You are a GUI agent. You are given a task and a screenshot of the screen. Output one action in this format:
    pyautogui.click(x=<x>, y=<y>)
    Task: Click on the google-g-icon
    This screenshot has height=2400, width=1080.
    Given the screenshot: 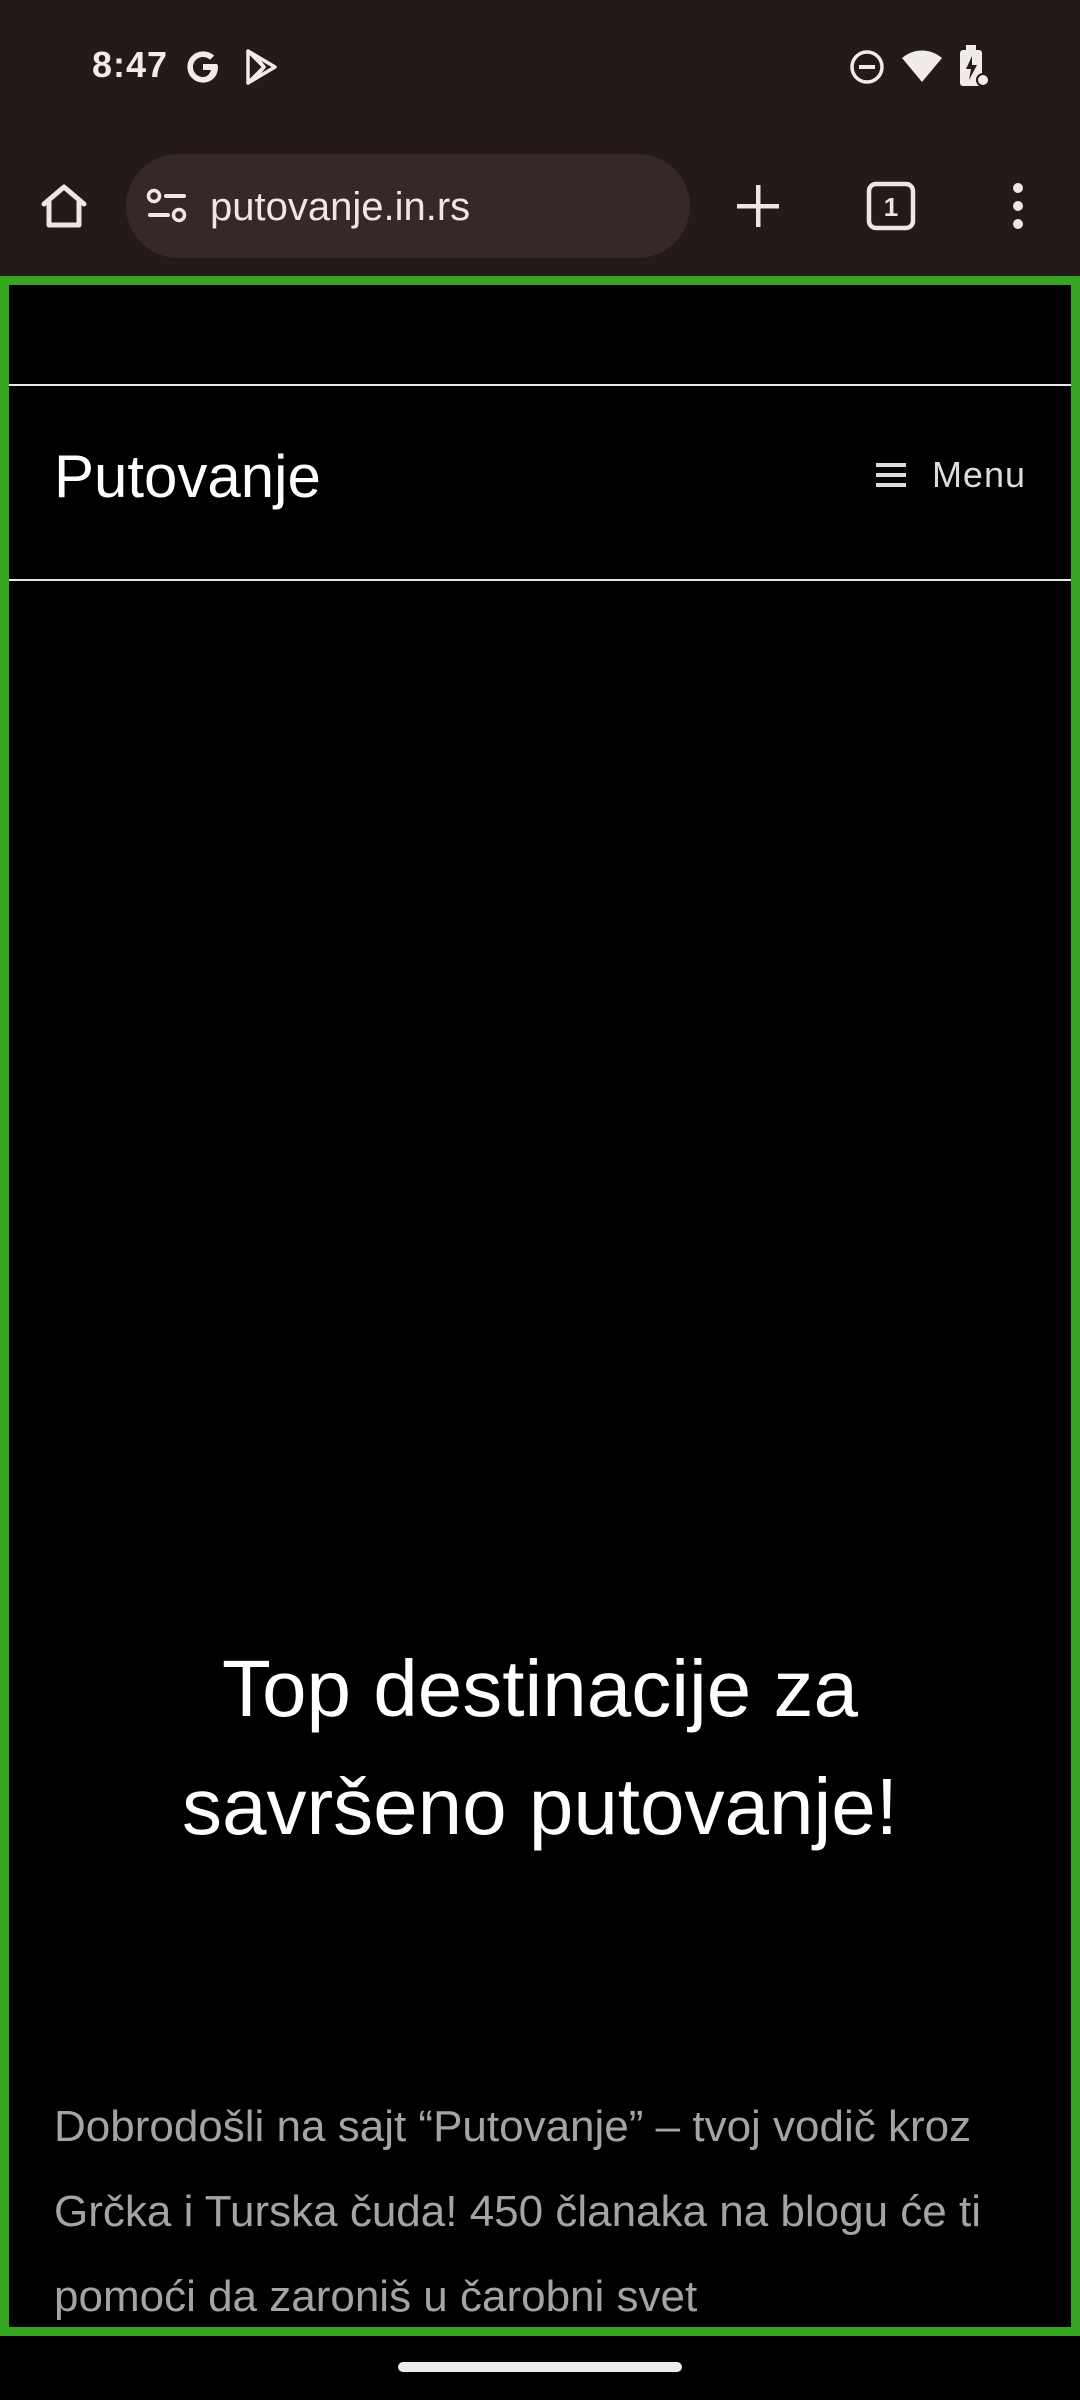 What is the action you would take?
    pyautogui.click(x=202, y=67)
    